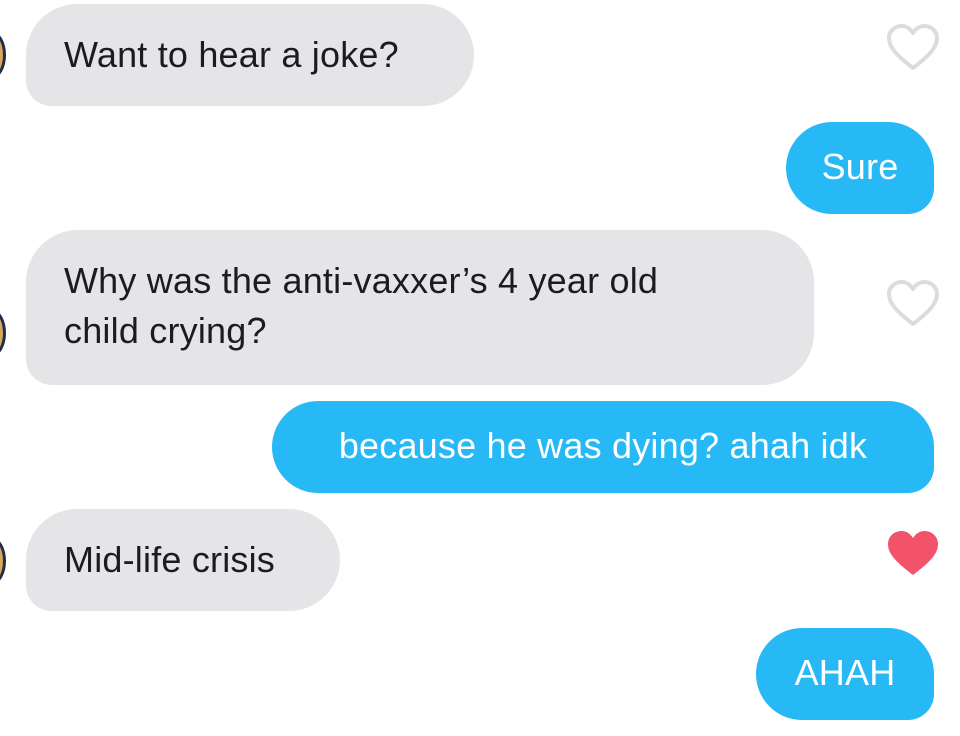  Describe the element at coordinates (170, 559) in the screenshot. I see `message-text: Mid-life crisis` at that location.